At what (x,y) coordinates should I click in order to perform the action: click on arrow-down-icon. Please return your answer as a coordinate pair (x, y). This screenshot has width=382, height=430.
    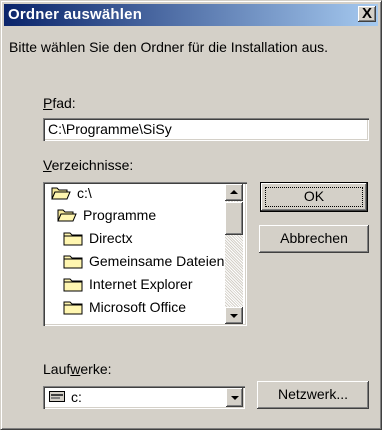
    Looking at the image, I should click on (234, 316).